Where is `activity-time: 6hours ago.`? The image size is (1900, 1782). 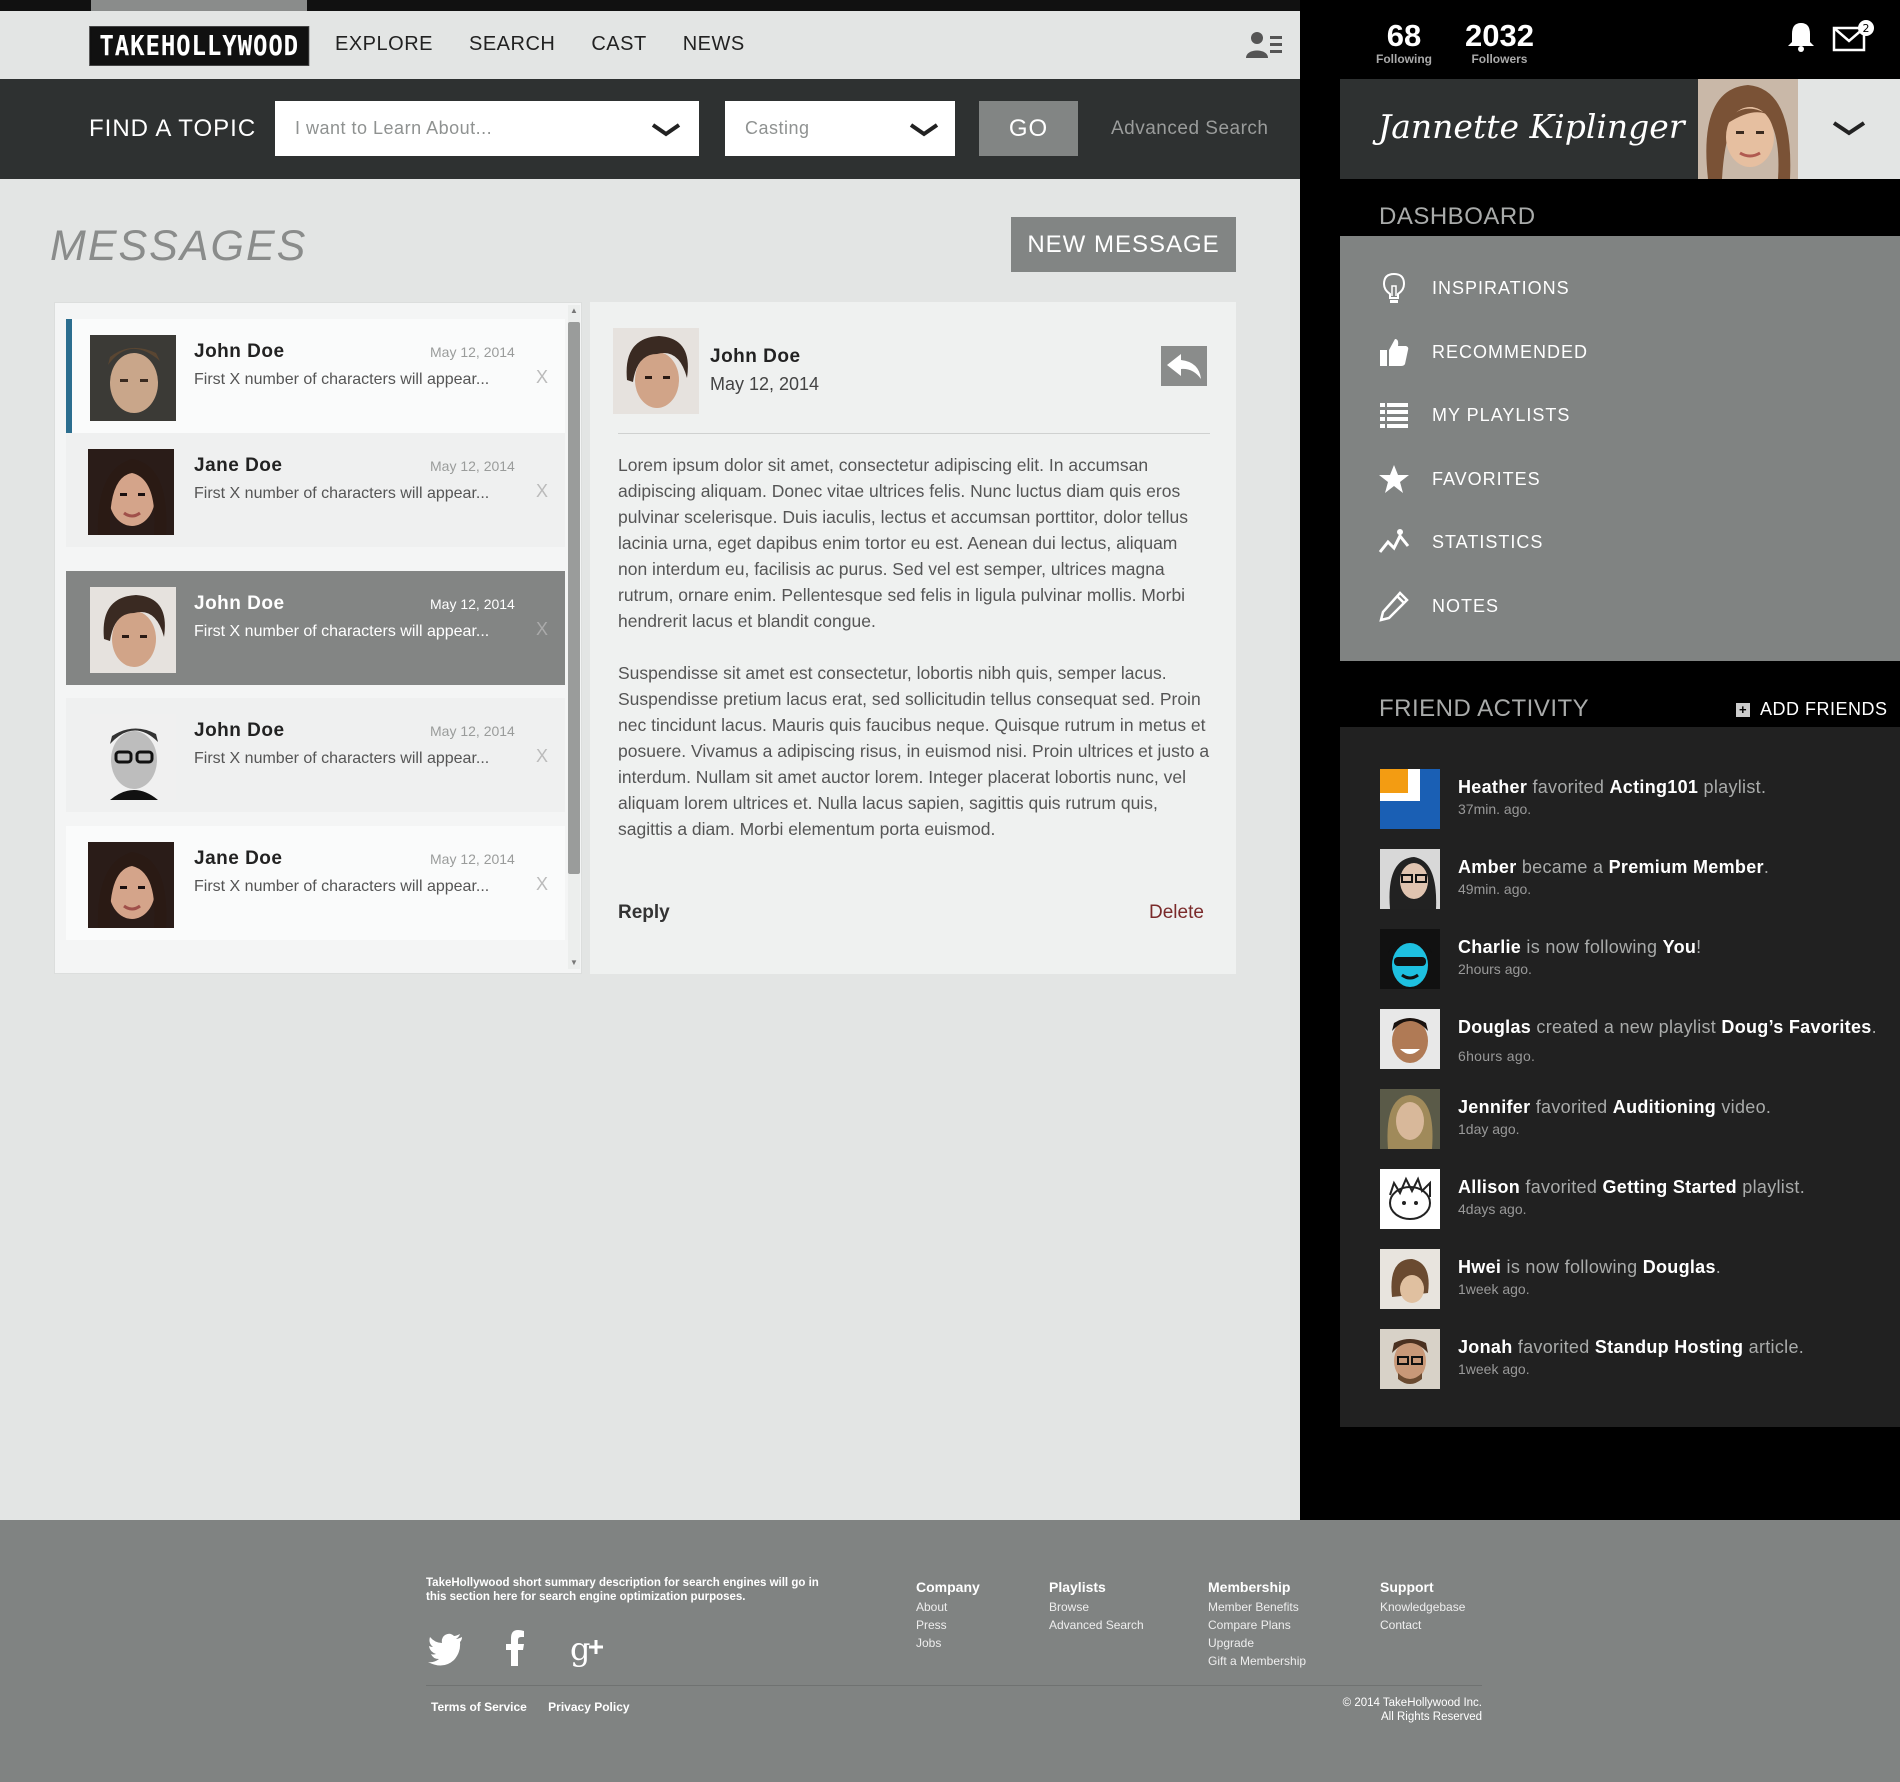 activity-time: 6hours ago. is located at coordinates (1497, 1056).